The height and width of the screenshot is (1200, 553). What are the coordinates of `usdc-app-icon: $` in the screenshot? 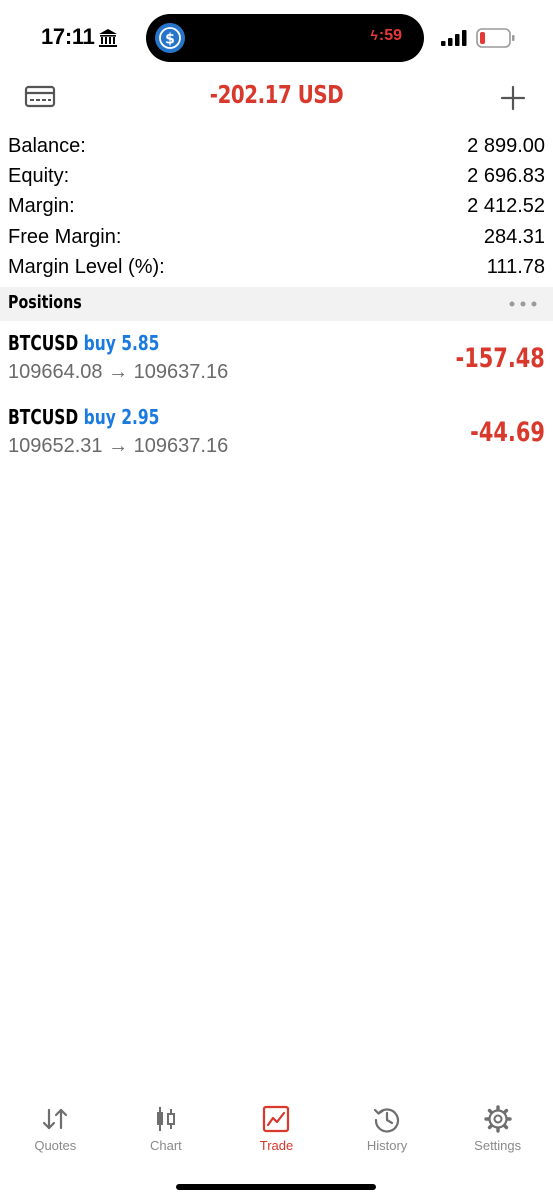 It's located at (170, 38).